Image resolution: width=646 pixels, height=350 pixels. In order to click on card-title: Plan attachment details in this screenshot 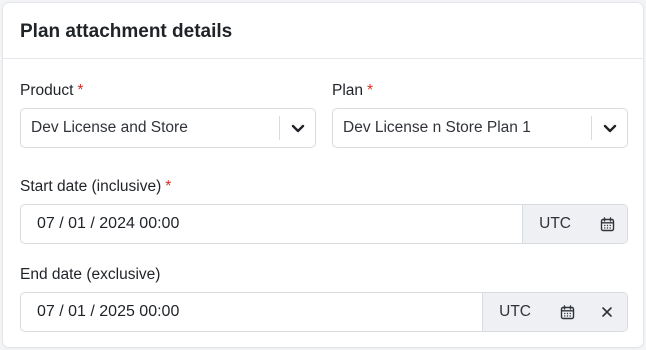, I will do `click(126, 31)`.